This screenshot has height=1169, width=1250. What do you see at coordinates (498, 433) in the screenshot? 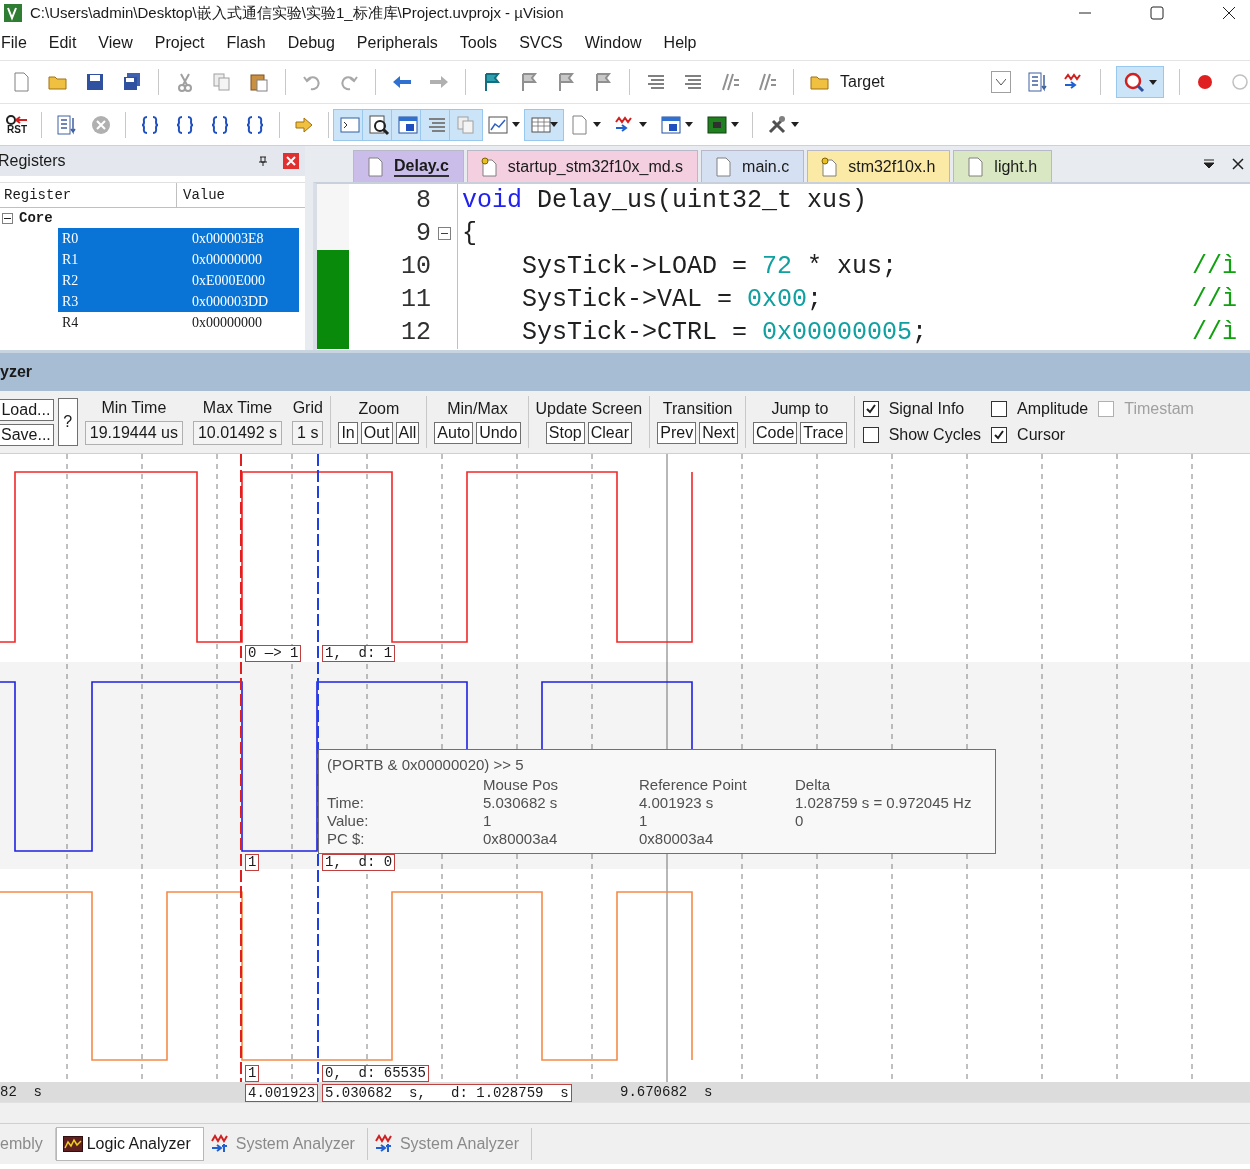
I see `analyzer-button: Undo` at bounding box center [498, 433].